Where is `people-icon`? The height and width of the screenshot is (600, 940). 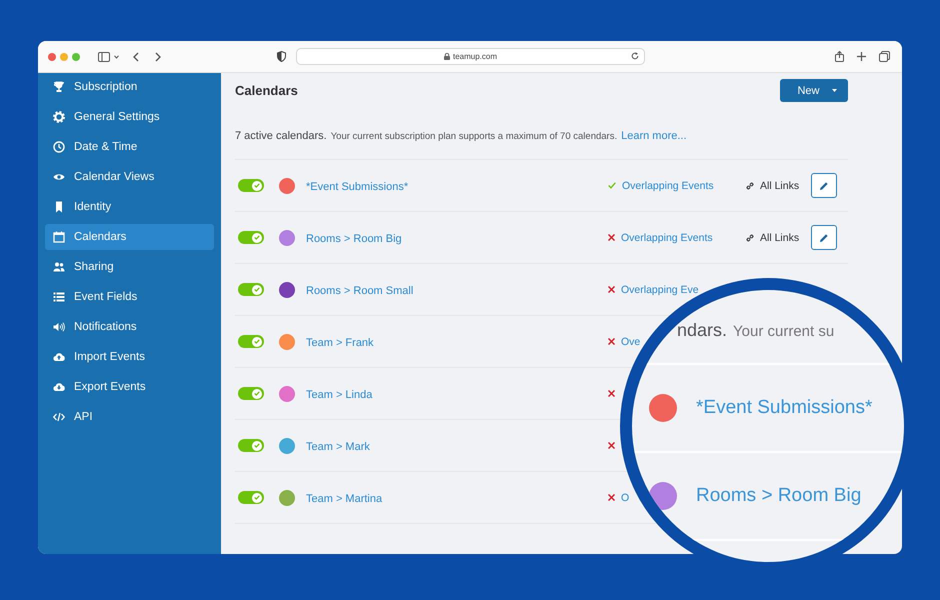
people-icon is located at coordinates (59, 267).